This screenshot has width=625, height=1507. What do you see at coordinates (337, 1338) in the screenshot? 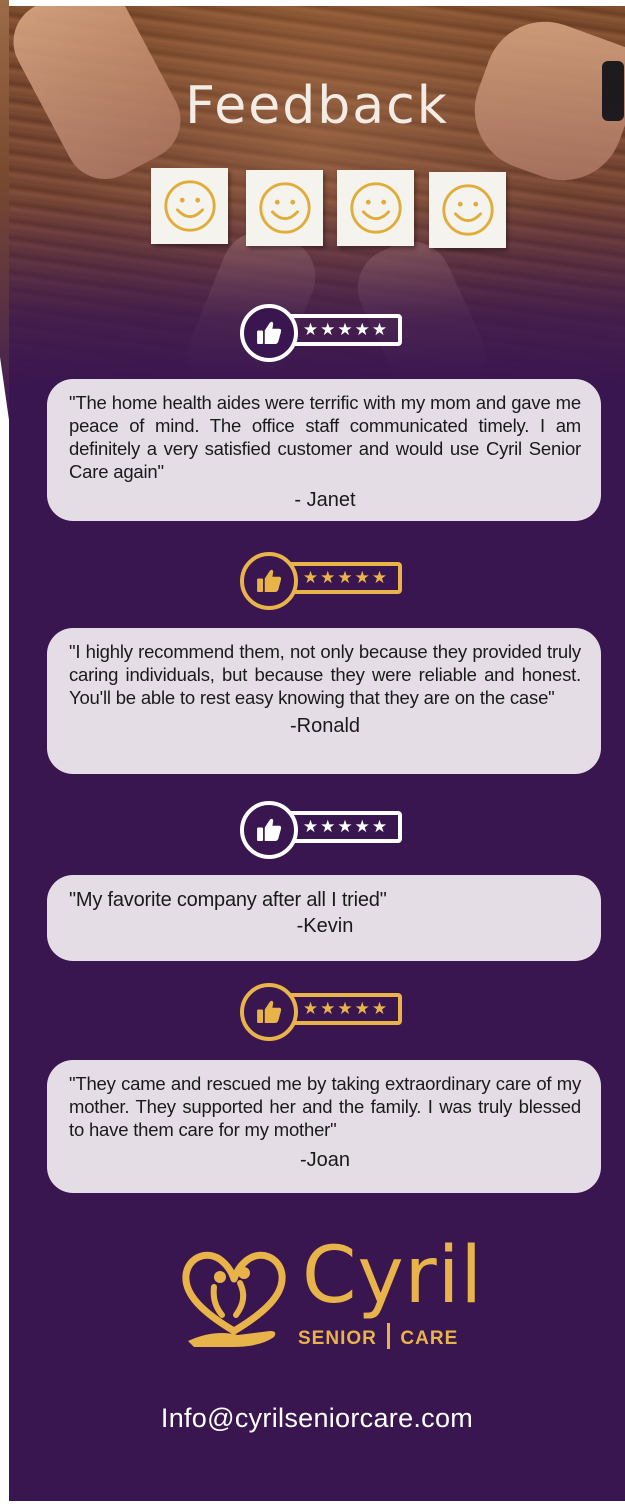
I see `brand-subtitle-left: SENIOR` at bounding box center [337, 1338].